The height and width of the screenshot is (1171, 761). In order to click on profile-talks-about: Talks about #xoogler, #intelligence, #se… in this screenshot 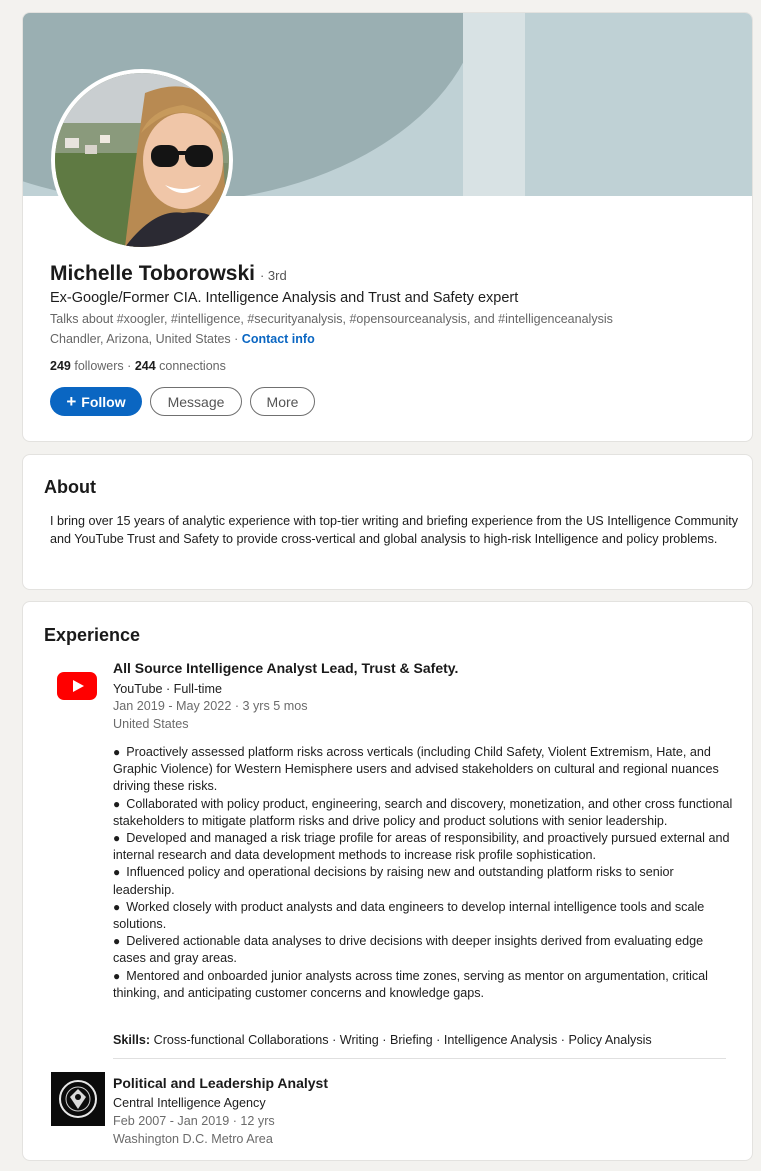, I will do `click(331, 319)`.